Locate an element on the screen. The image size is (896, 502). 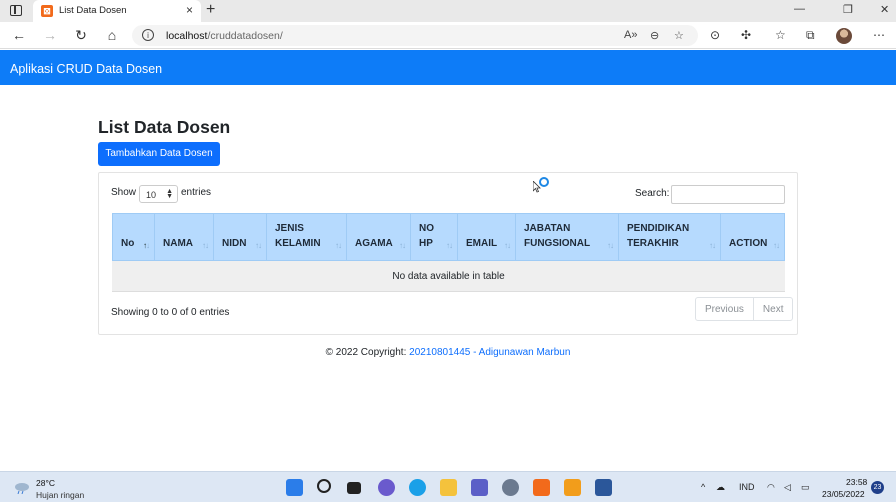
tab-actions-icon is located at coordinates (16, 10).